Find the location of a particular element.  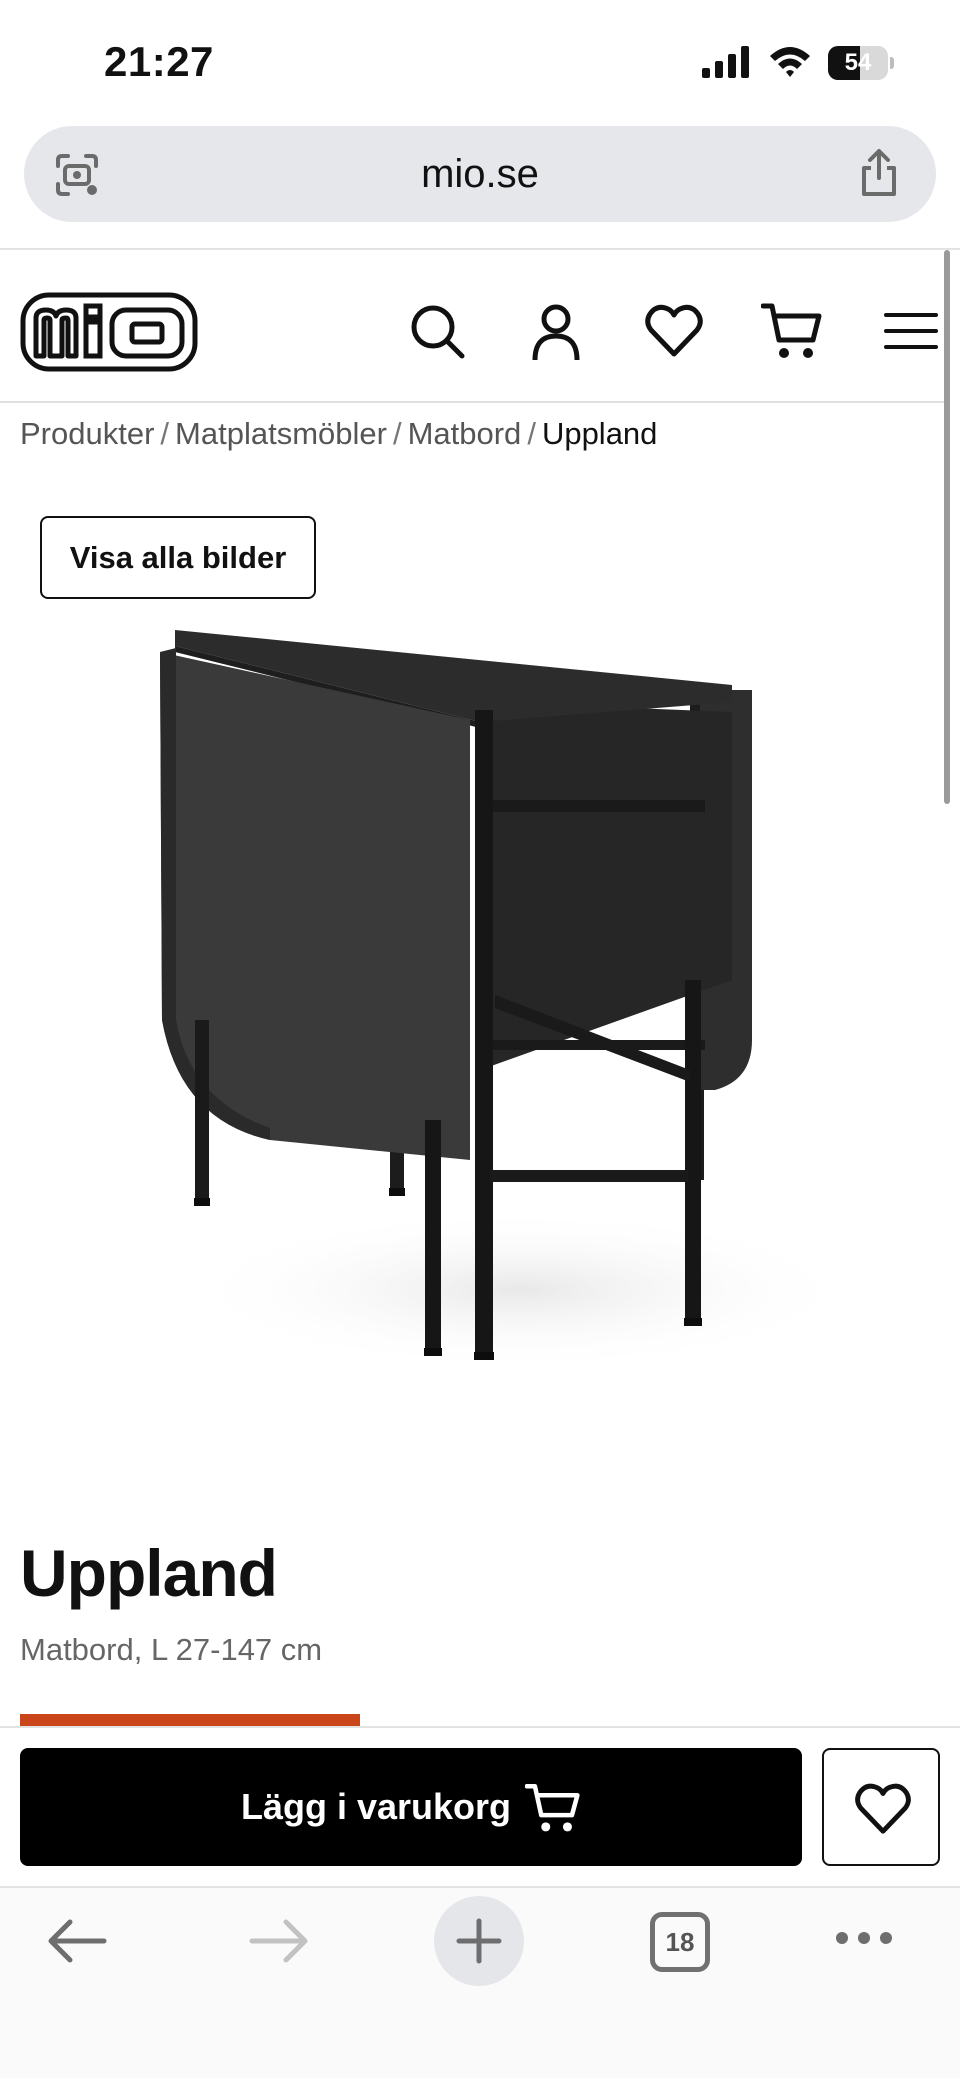

breadcrumb-current: Uppland is located at coordinates (599, 433).